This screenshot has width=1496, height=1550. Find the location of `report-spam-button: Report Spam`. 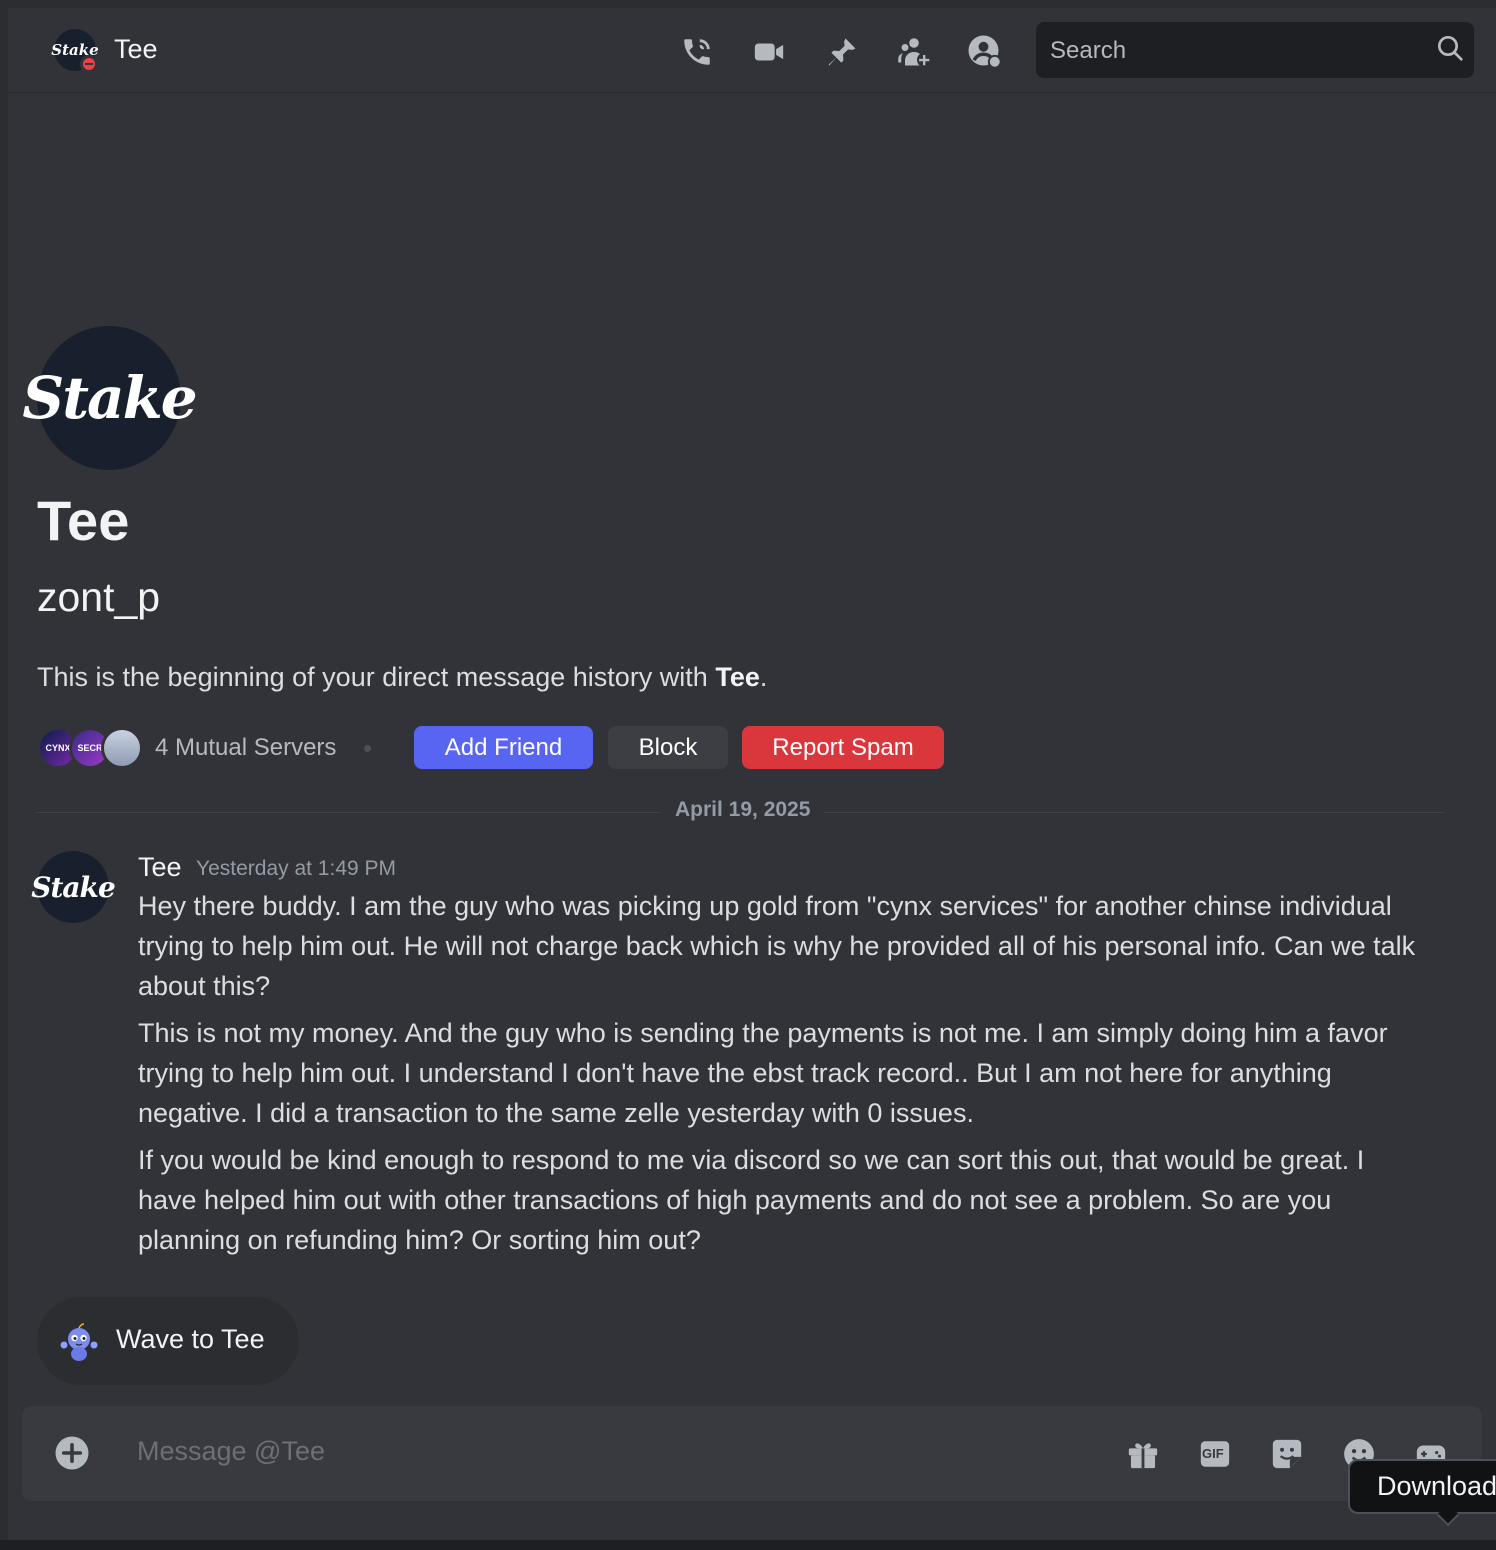

report-spam-button: Report Spam is located at coordinates (843, 747).